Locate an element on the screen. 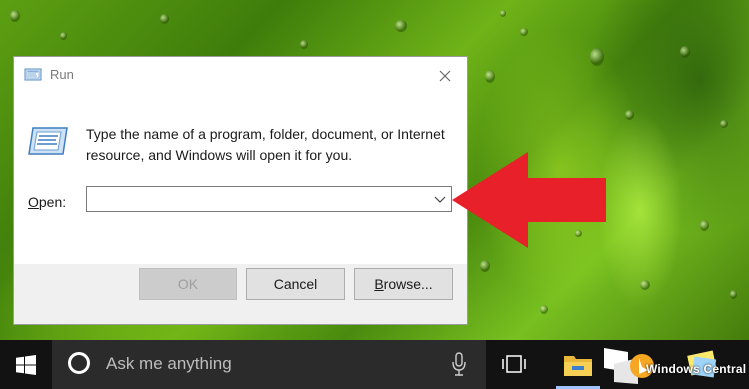 The width and height of the screenshot is (749, 389). close-icon is located at coordinates (445, 75).